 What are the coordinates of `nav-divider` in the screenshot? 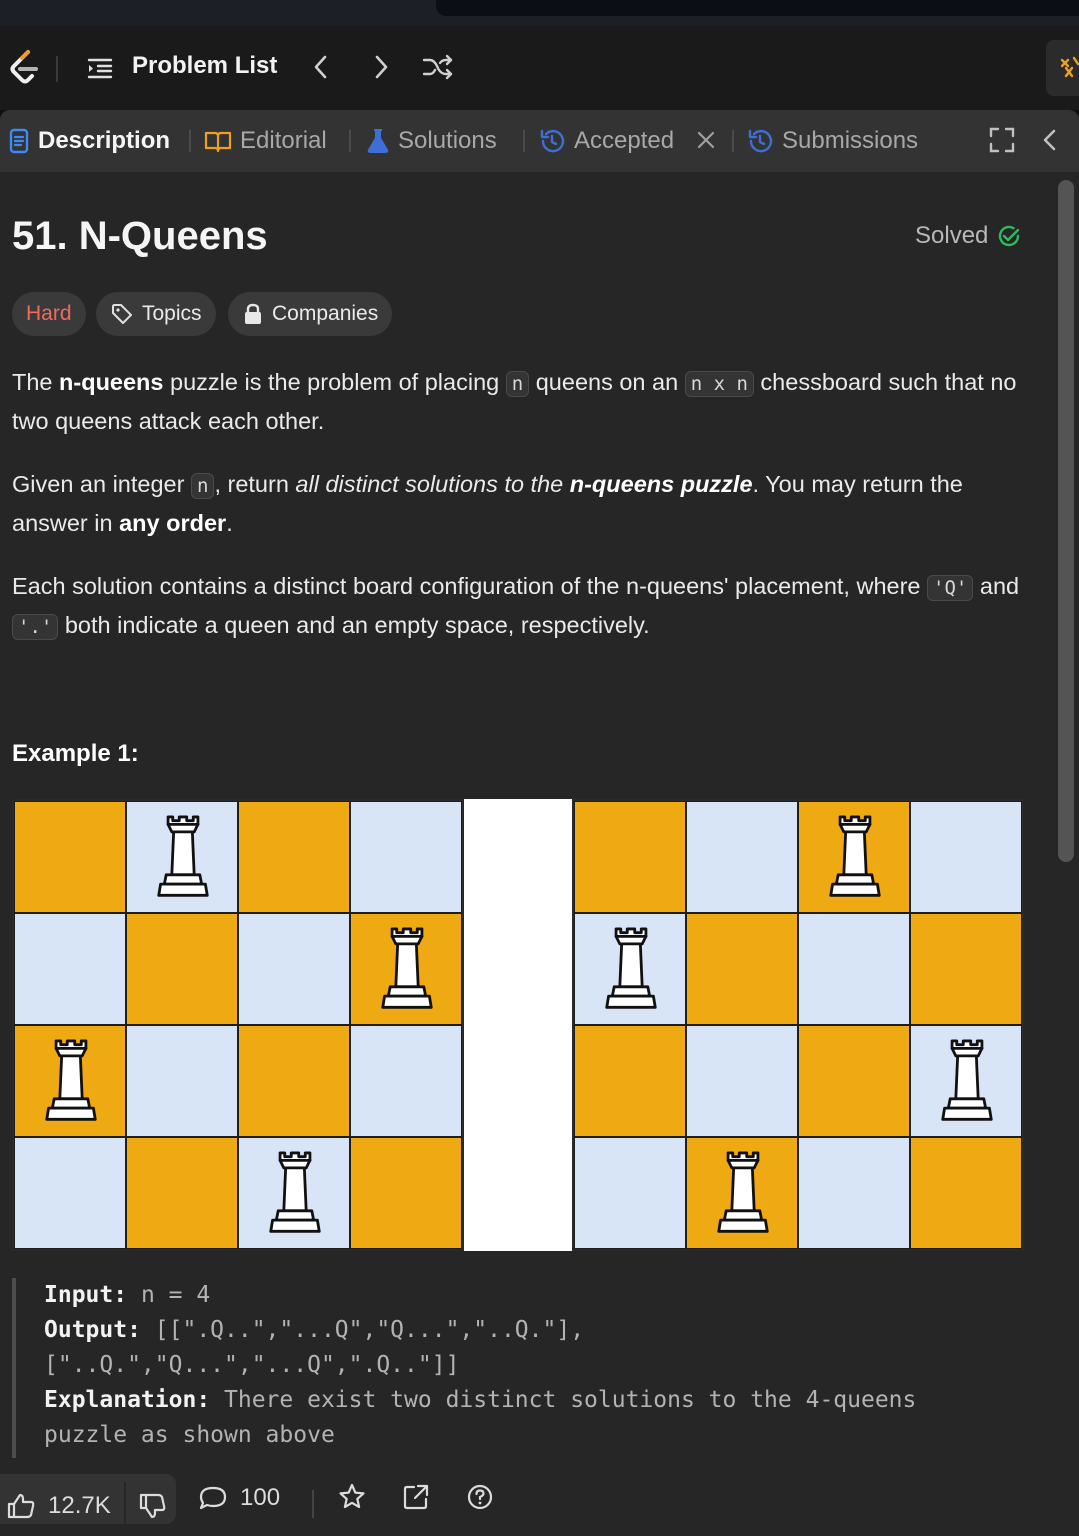 It's located at (57, 69).